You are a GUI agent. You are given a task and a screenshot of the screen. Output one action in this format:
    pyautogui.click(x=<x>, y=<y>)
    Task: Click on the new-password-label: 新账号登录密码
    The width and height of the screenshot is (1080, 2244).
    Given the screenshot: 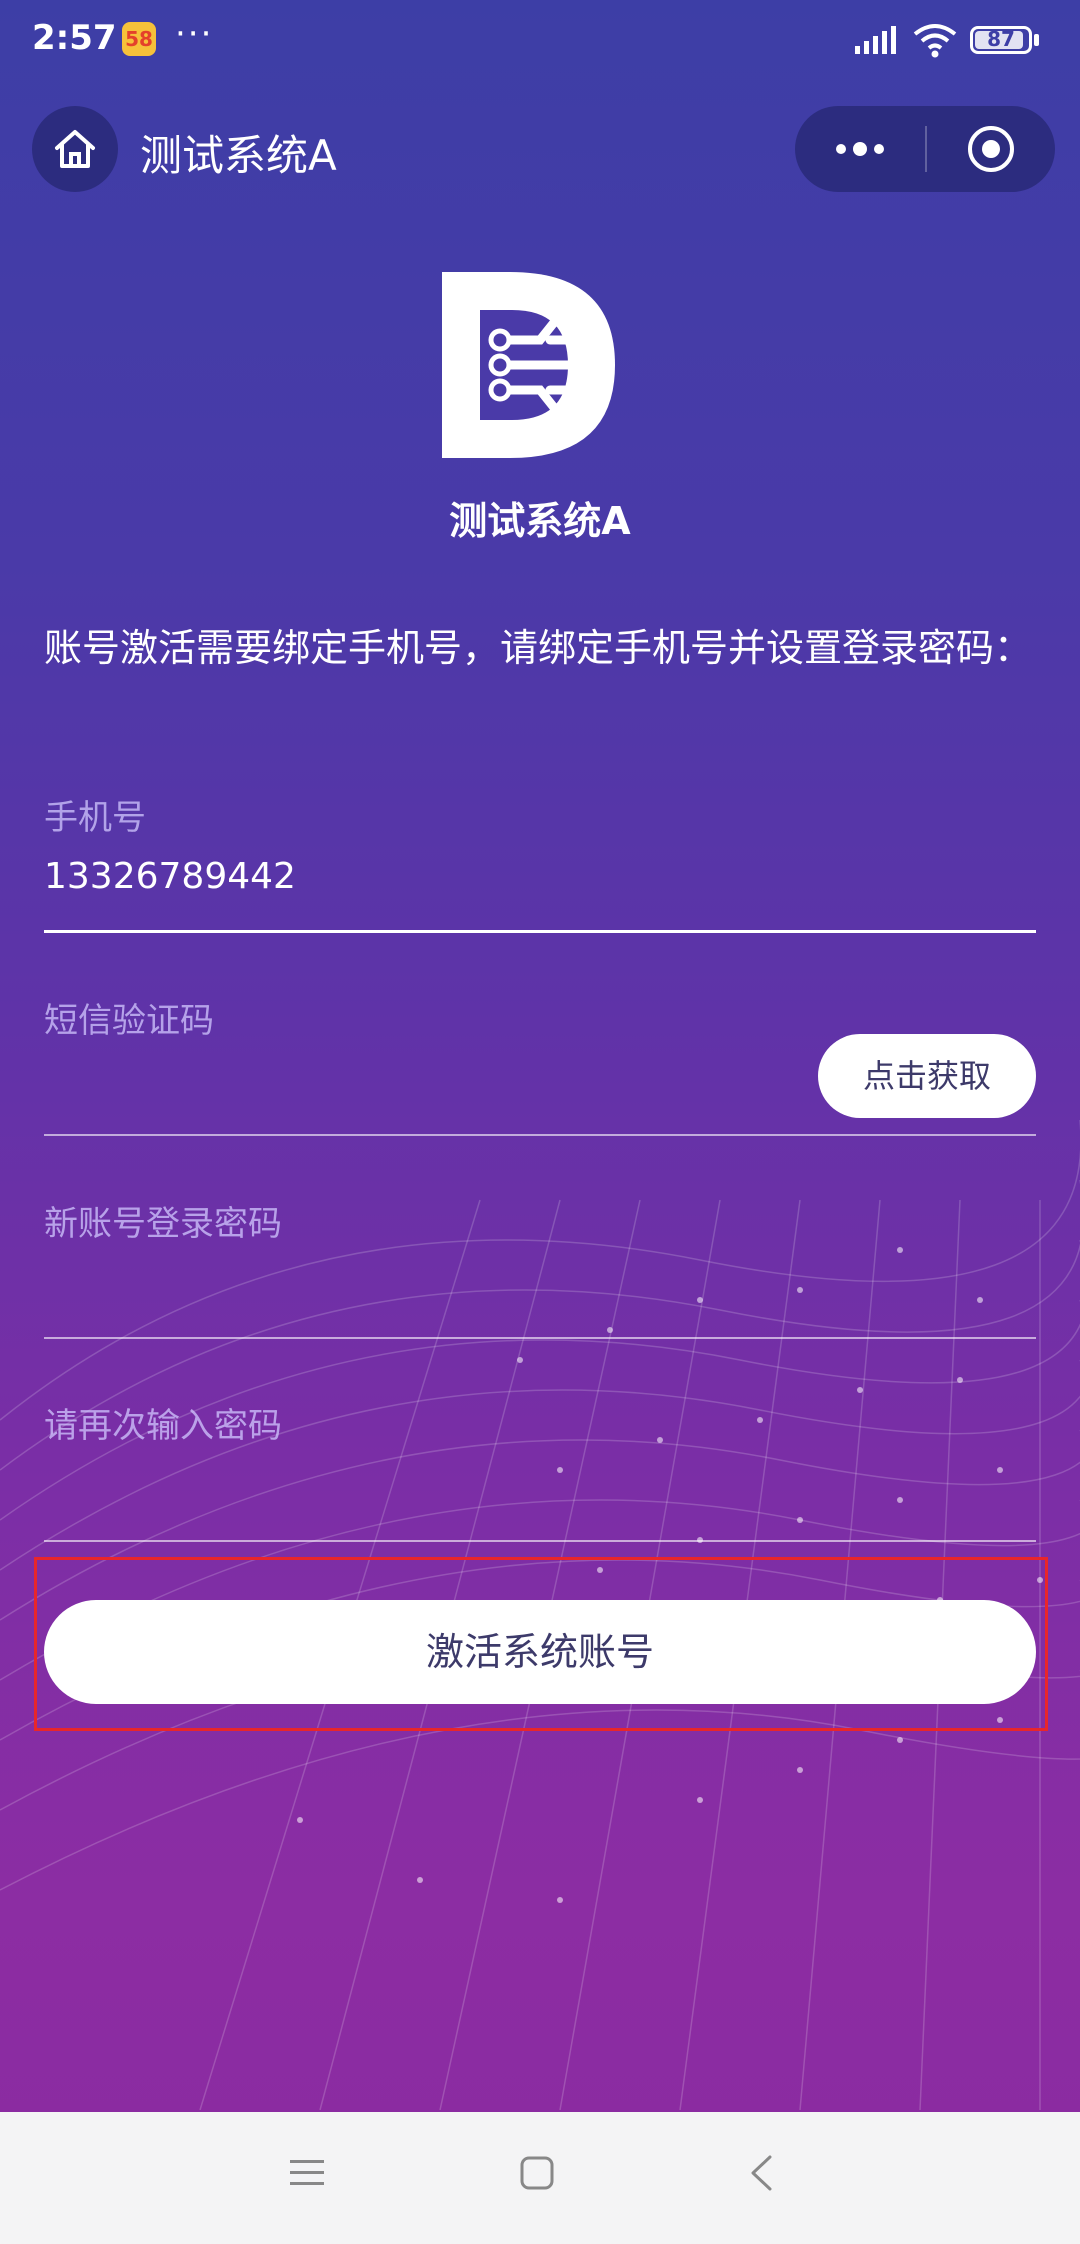 What is the action you would take?
    pyautogui.click(x=163, y=1224)
    